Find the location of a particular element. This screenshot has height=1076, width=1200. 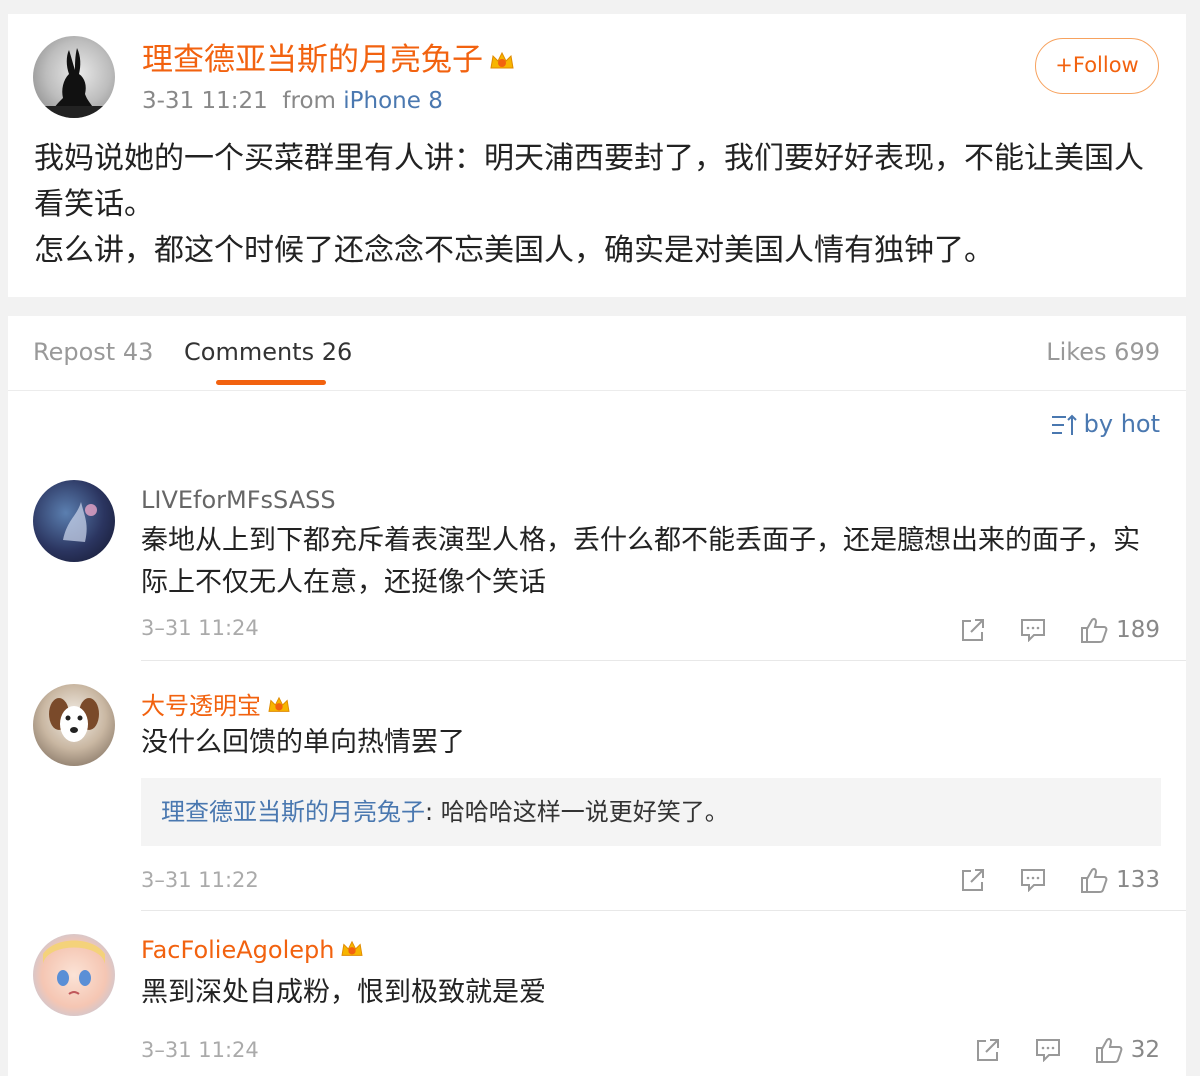

follow-button: +Follow is located at coordinates (1097, 66).